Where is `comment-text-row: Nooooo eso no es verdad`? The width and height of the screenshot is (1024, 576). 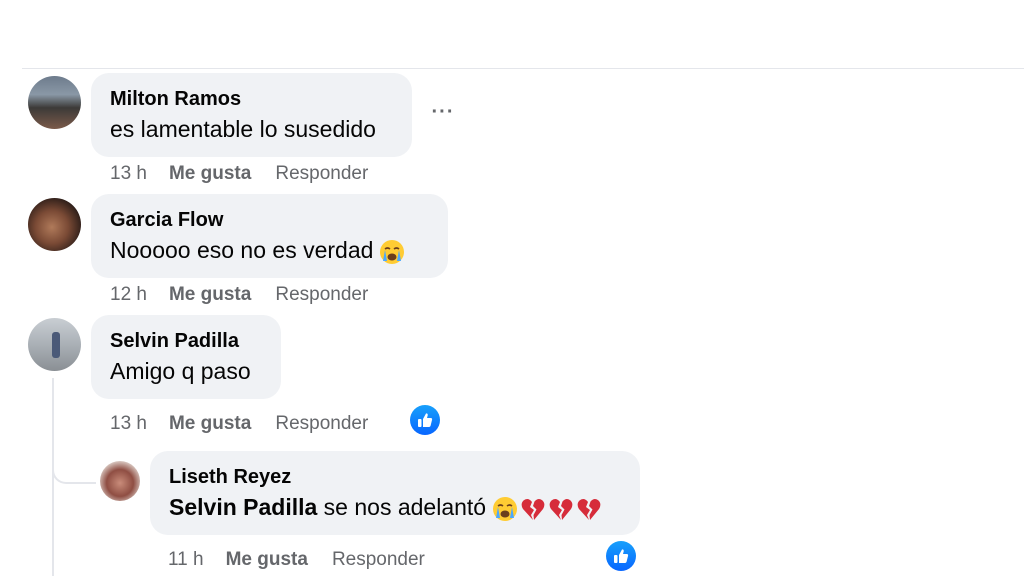
comment-text-row: Nooooo eso no es verdad is located at coordinates (257, 251).